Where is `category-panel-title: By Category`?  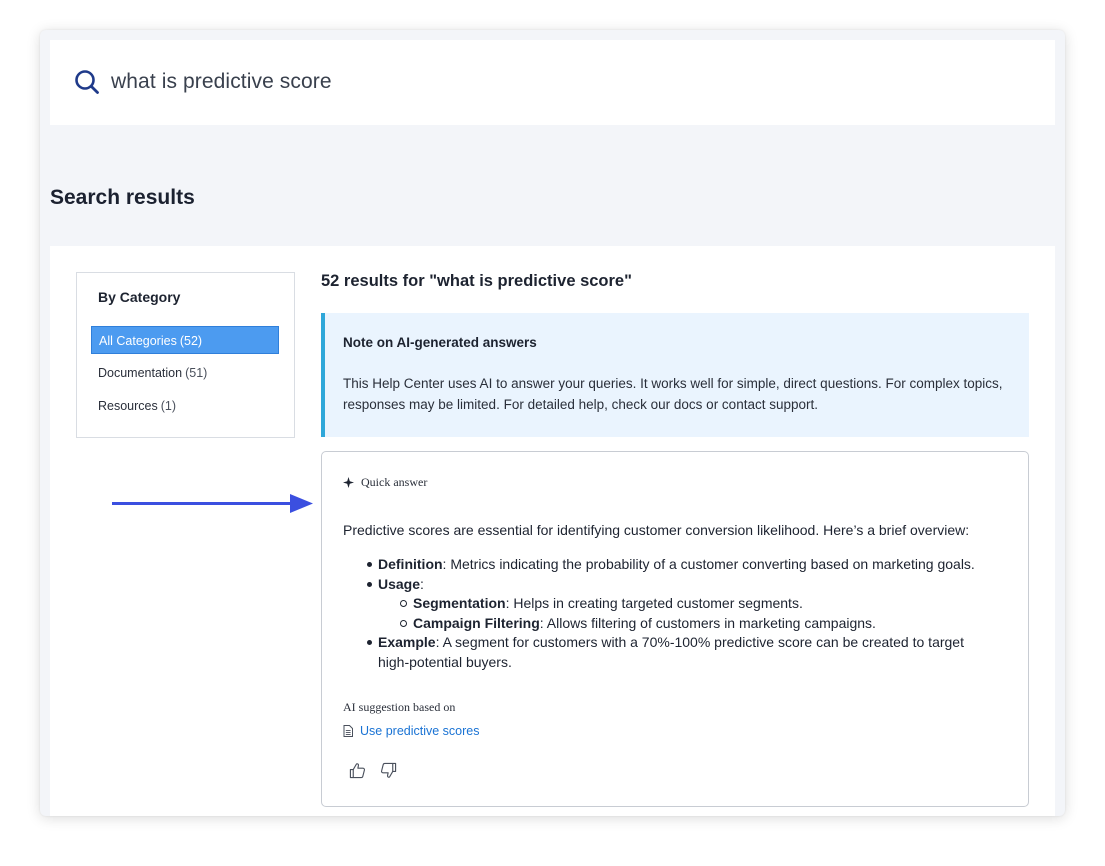 category-panel-title: By Category is located at coordinates (139, 297).